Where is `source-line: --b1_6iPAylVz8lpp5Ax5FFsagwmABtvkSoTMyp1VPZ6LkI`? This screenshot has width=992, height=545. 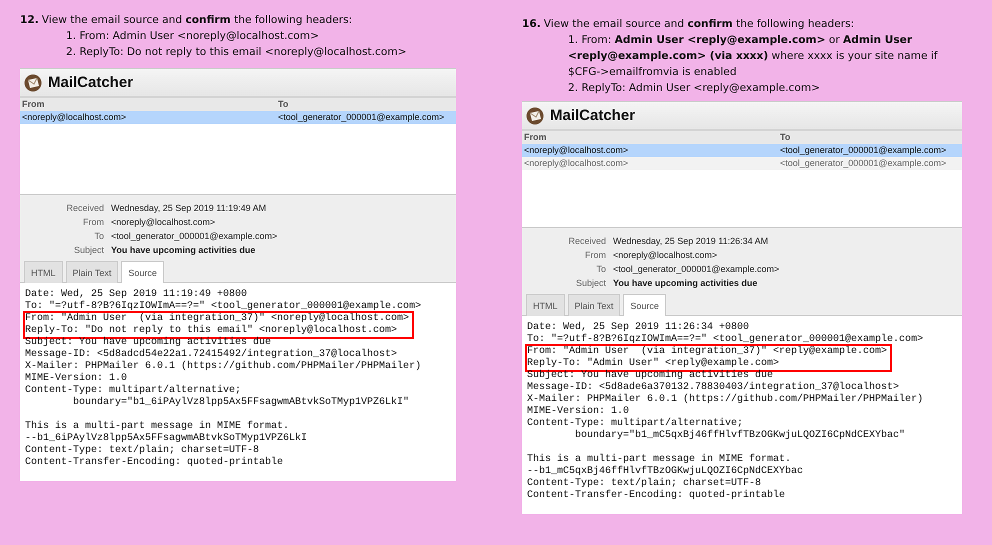 source-line: --b1_6iPAylVz8lpp5Ax5FFsagwmABtvkSoTMyp1VPZ6LkI is located at coordinates (166, 438).